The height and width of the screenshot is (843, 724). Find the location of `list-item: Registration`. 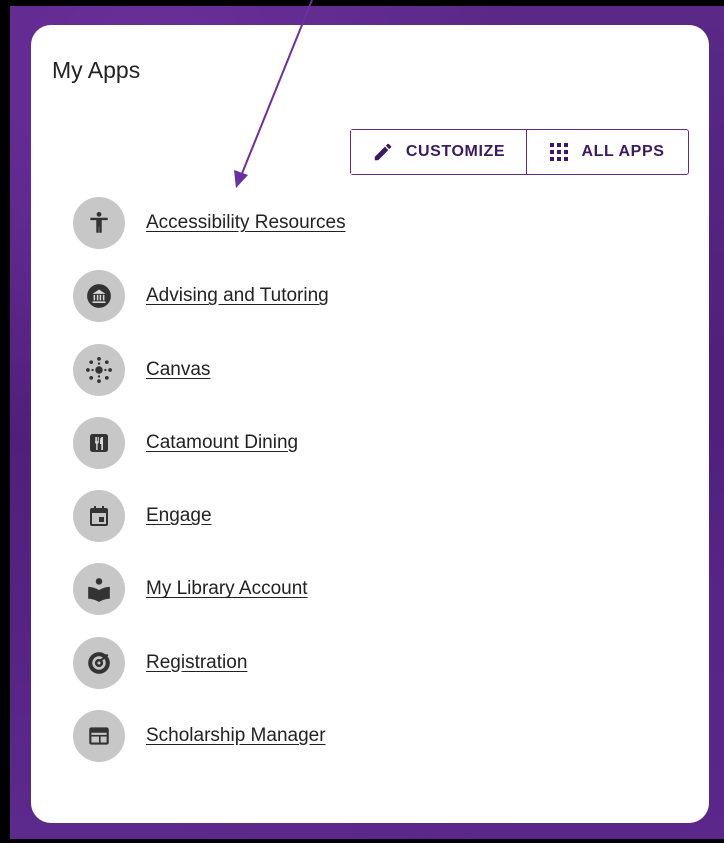

list-item: Registration is located at coordinates (209, 662).